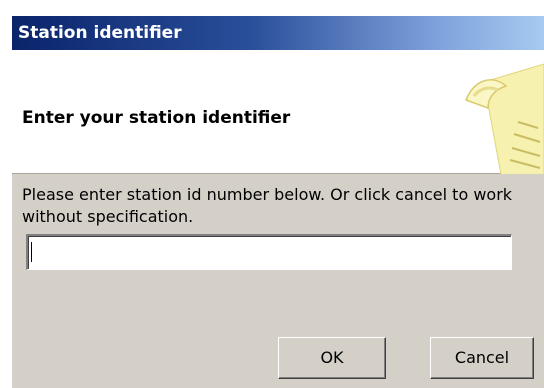  Describe the element at coordinates (156, 118) in the screenshot. I see `dialog-heading: Enter your station identifier` at that location.